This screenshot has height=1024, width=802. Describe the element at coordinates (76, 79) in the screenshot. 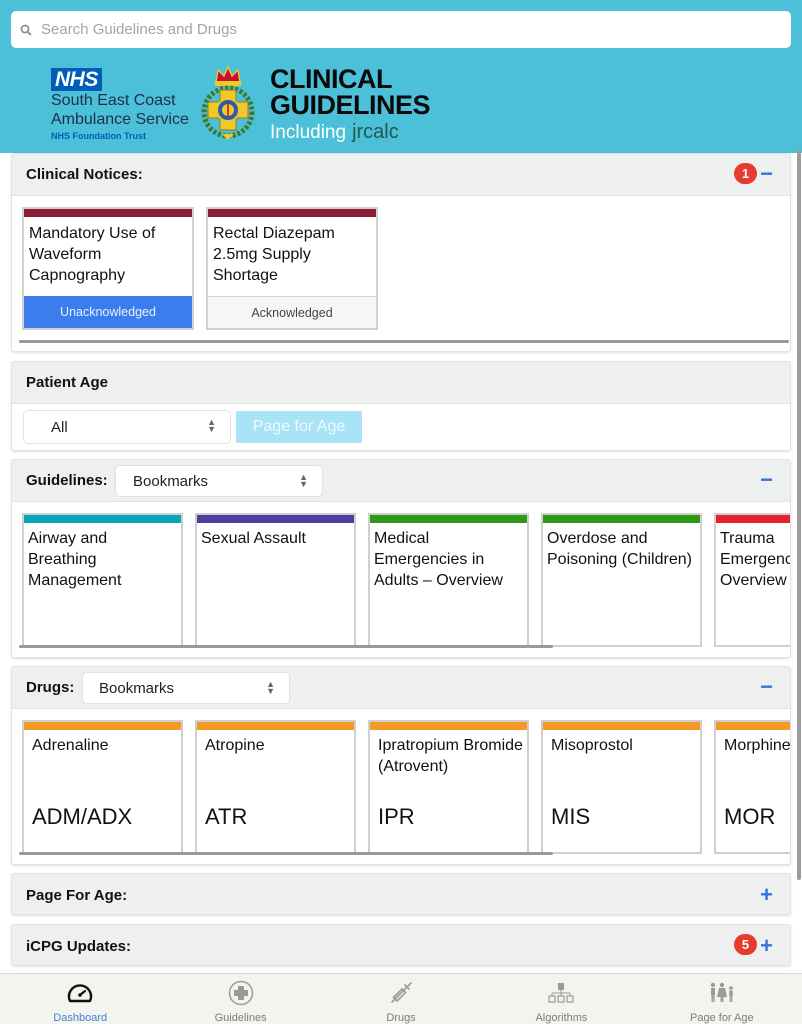

I see `nhs-logo: NHS` at that location.